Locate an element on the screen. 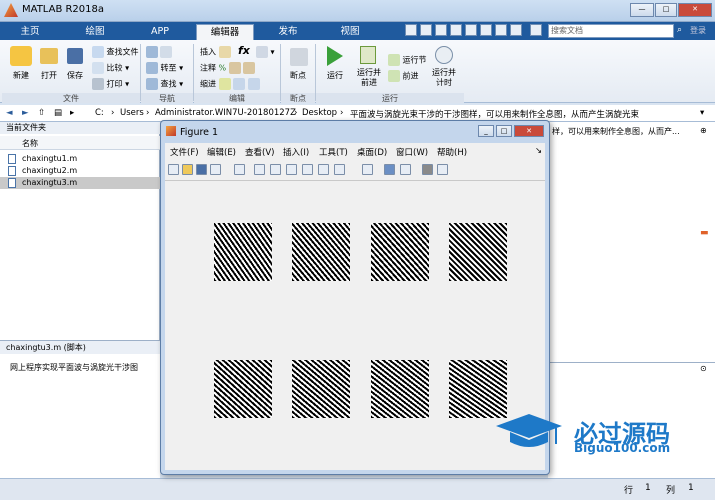 This screenshot has height=500, width=715. m-file-icon is located at coordinates (12, 183).